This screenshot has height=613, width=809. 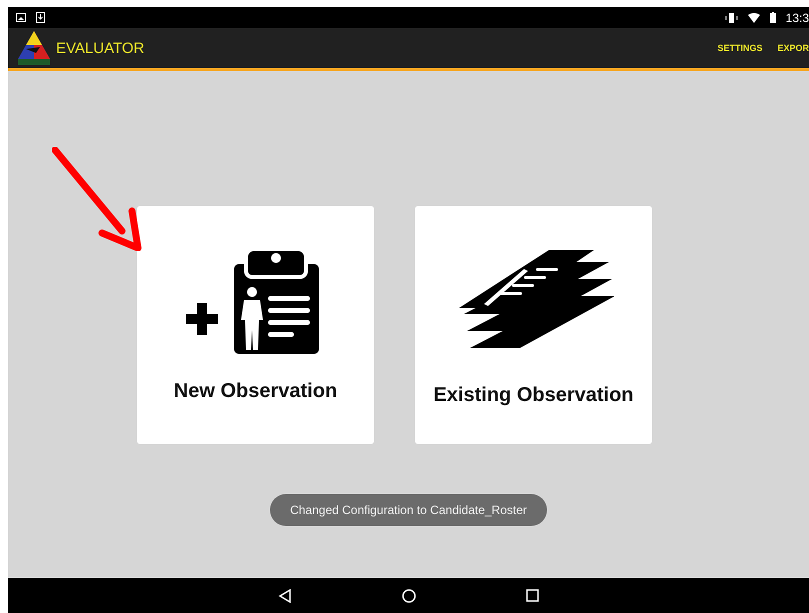 I want to click on observation-card: New Observation, so click(x=255, y=325).